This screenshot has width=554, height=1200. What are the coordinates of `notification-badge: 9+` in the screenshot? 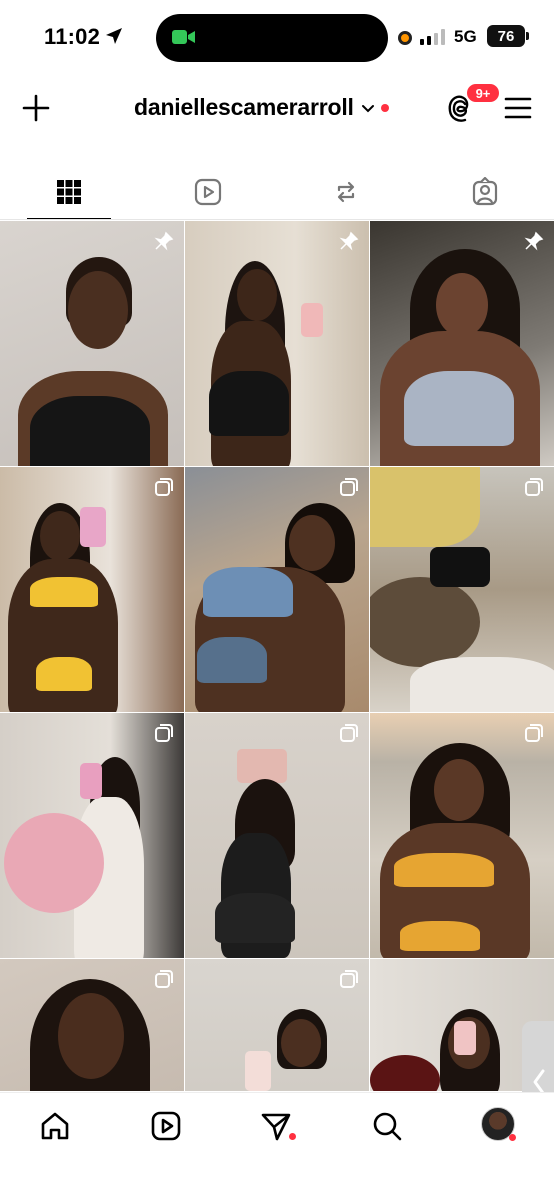 It's located at (483, 93).